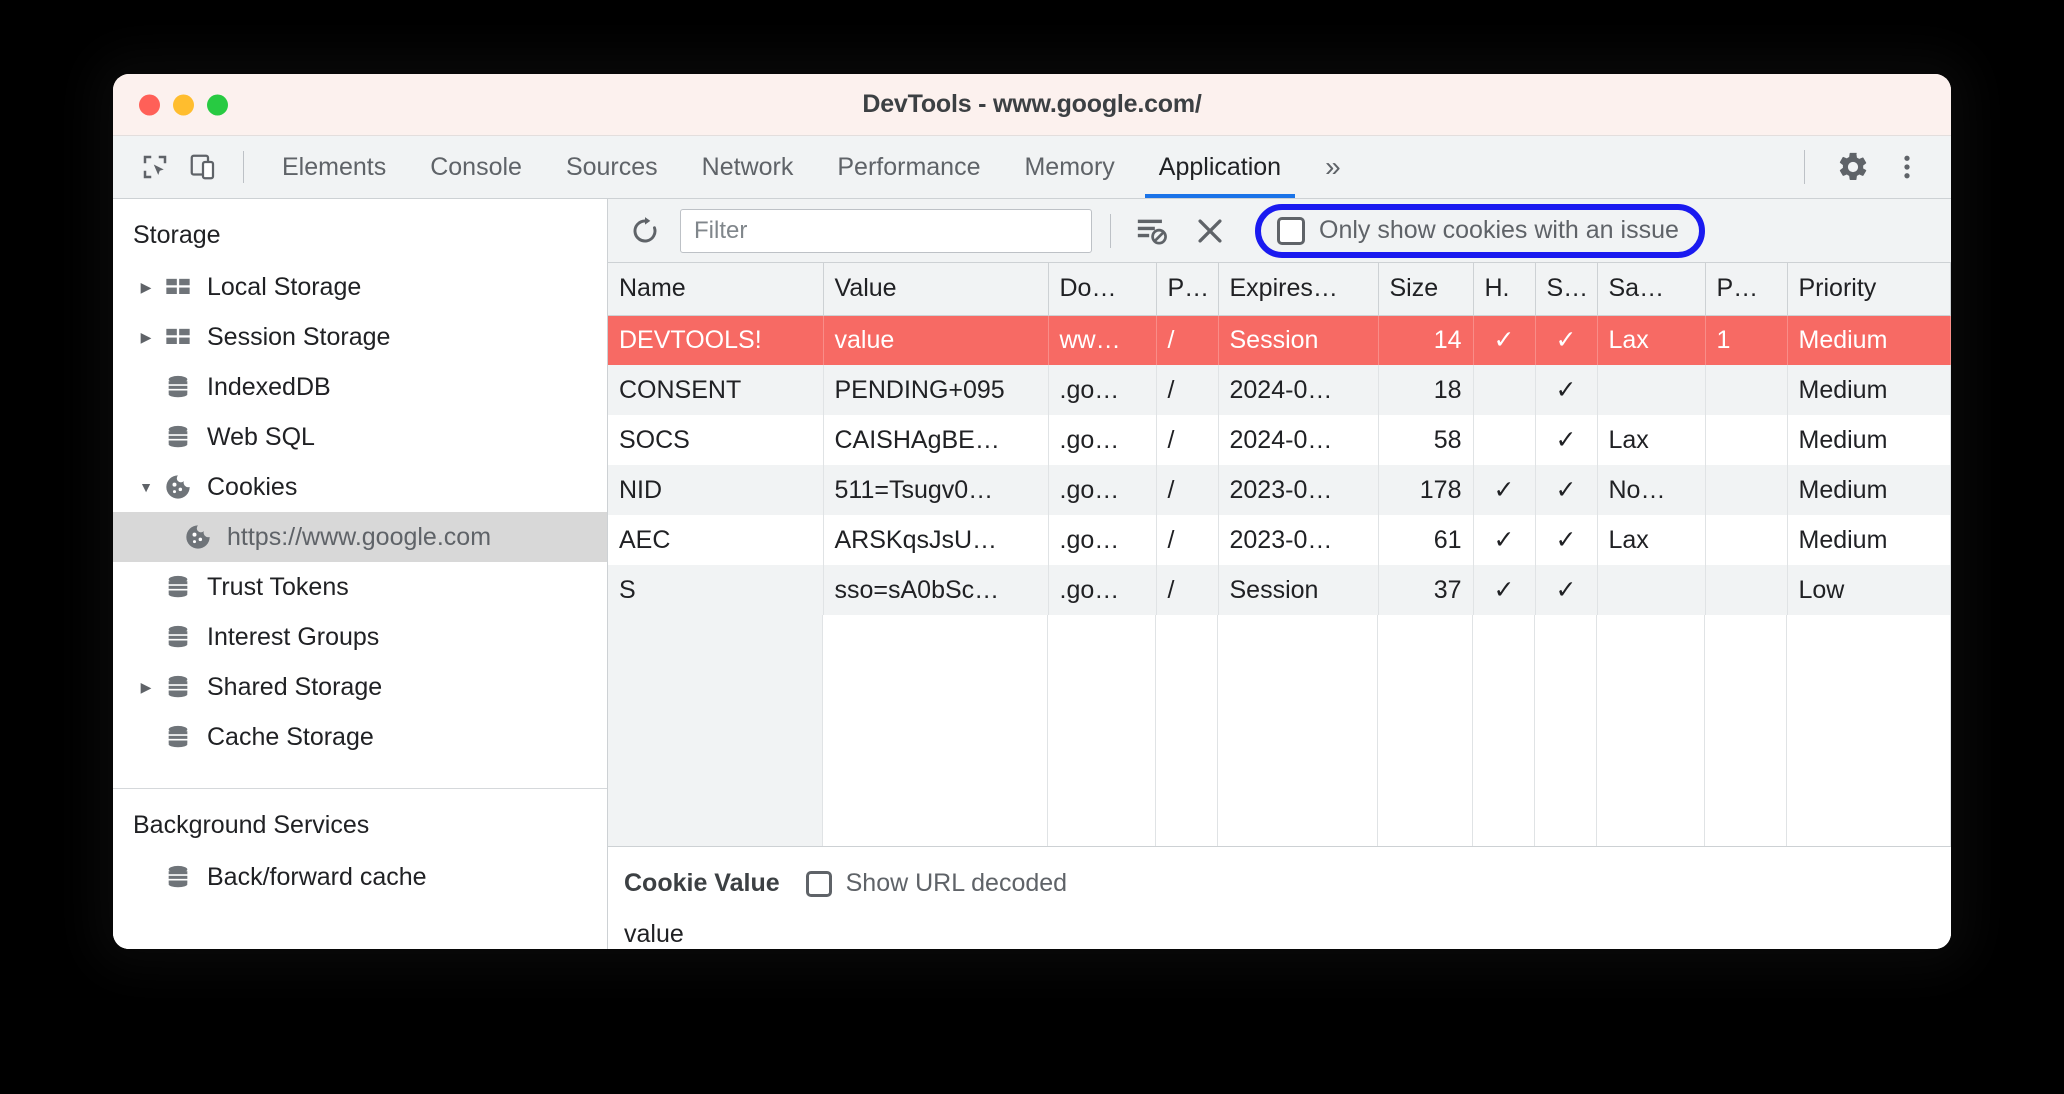 This screenshot has width=2064, height=1094. I want to click on sidebar-item-cookies: ▼ Cookies, so click(360, 487).